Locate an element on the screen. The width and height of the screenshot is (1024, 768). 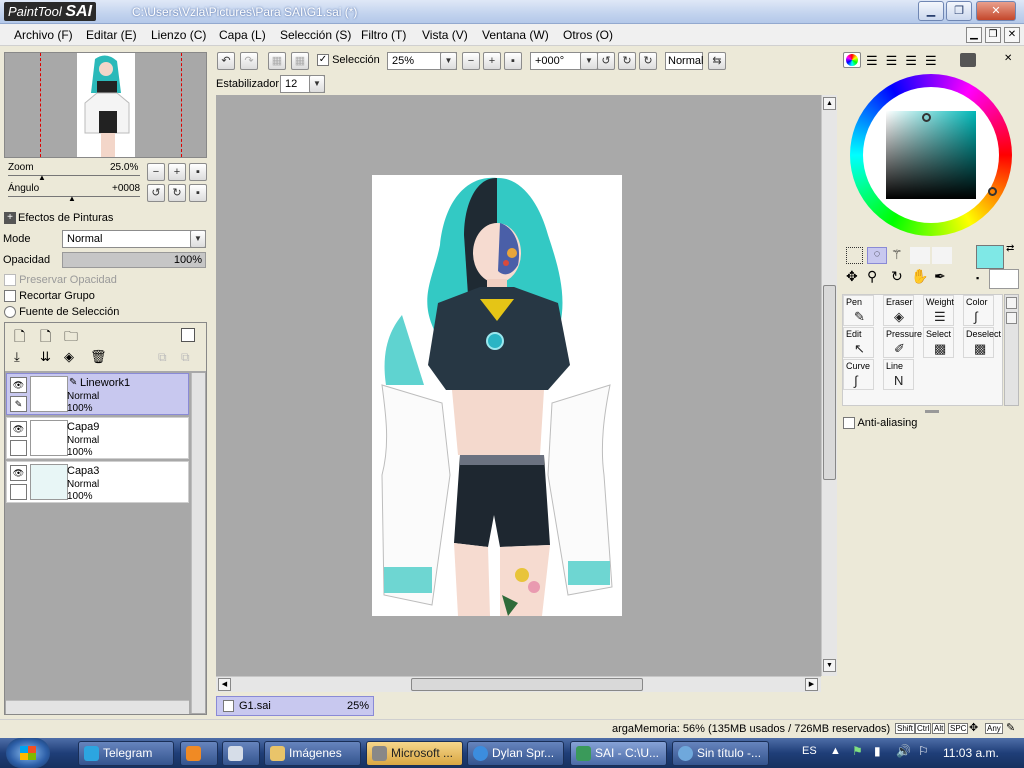
rectangle-select-icon is located at coordinates (854, 255).